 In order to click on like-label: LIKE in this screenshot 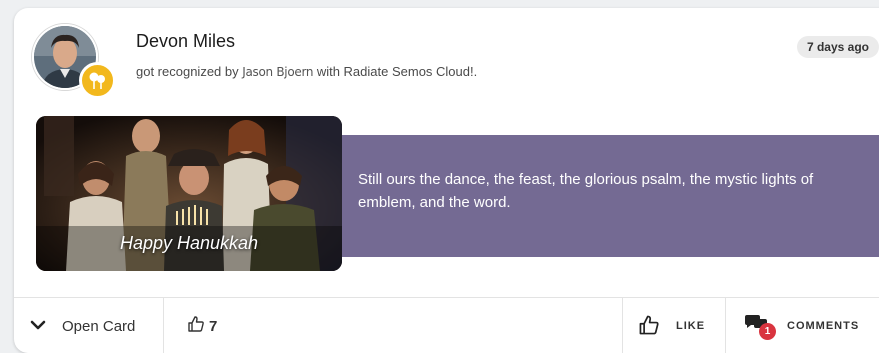, I will do `click(691, 326)`.